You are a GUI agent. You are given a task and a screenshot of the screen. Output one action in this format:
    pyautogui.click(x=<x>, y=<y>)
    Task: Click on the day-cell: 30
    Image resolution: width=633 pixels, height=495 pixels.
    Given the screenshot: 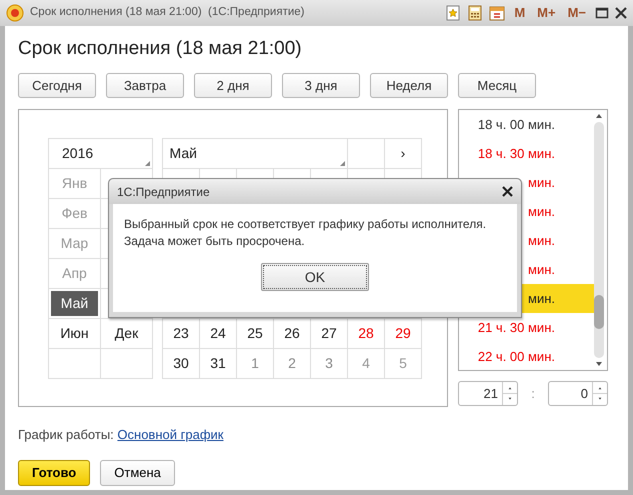 What is the action you would take?
    pyautogui.click(x=181, y=364)
    